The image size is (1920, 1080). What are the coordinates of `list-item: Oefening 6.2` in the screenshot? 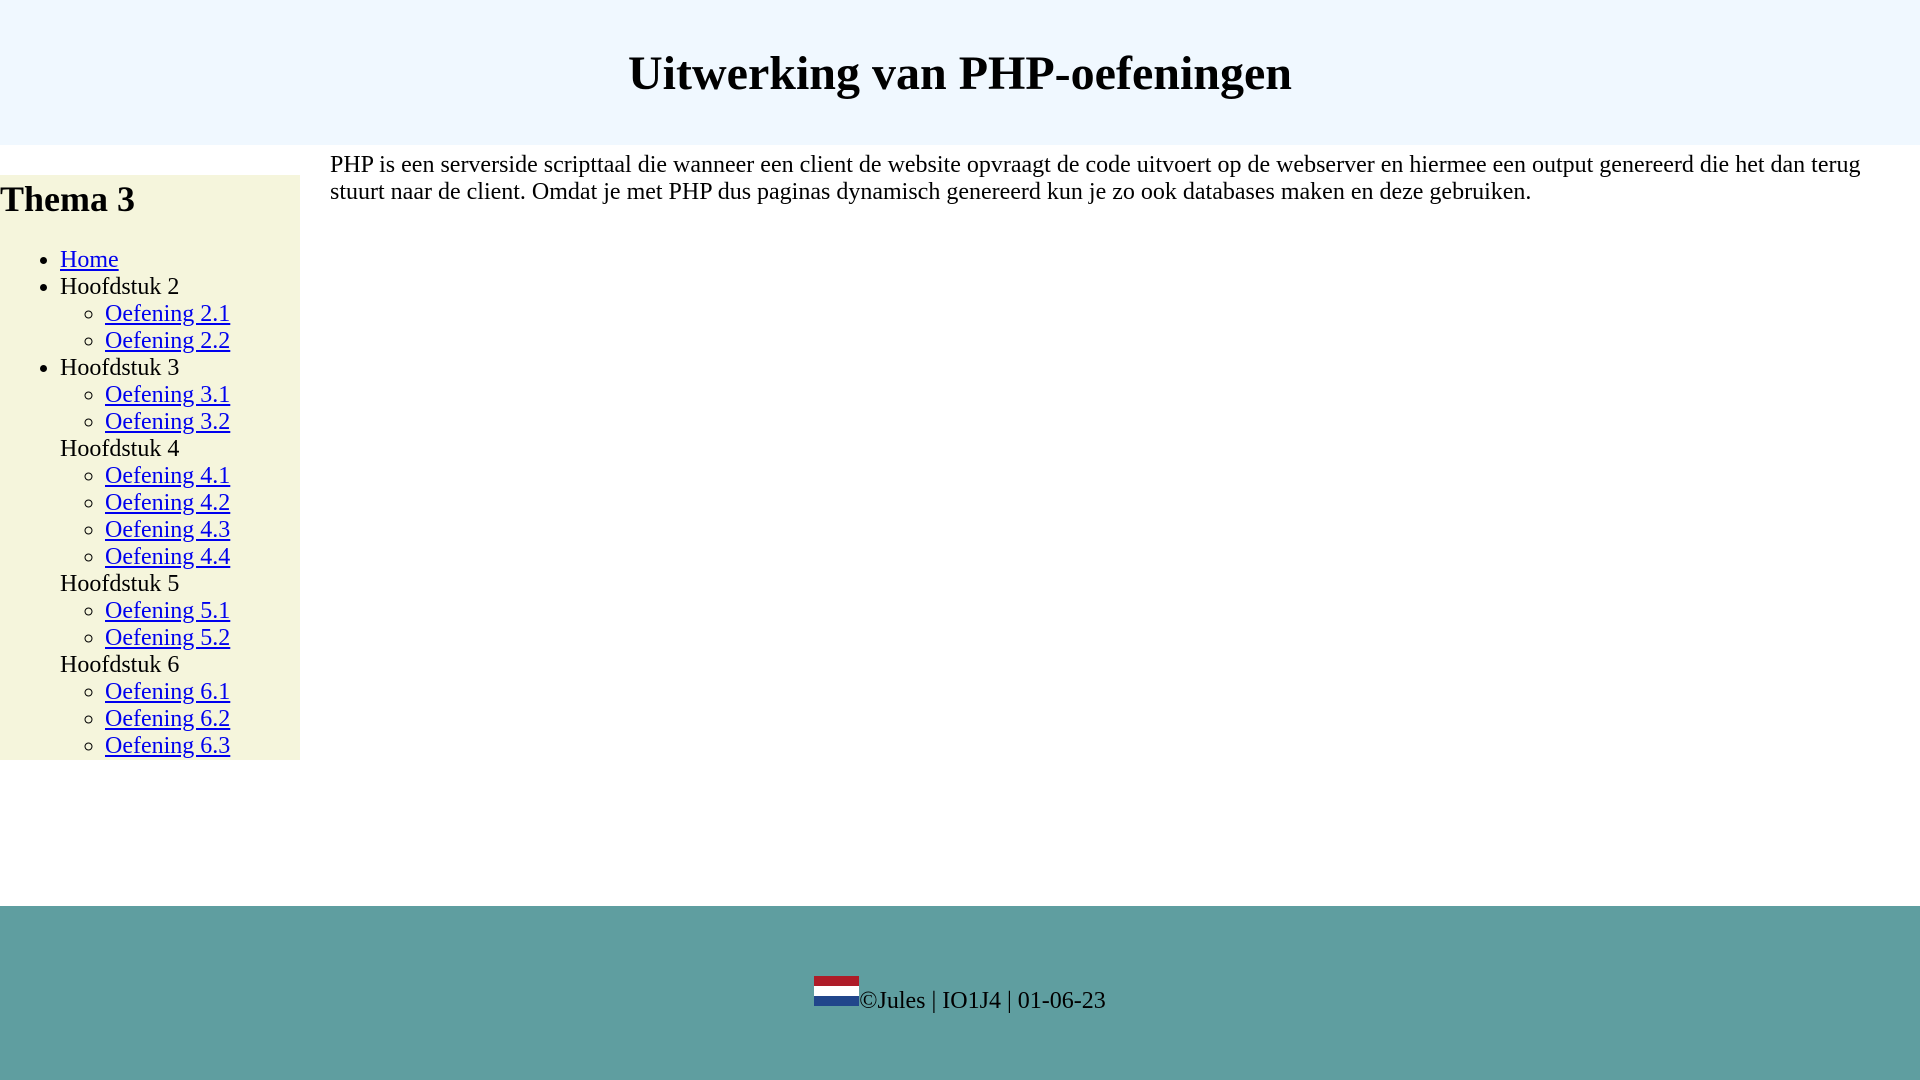 It's located at (167, 719).